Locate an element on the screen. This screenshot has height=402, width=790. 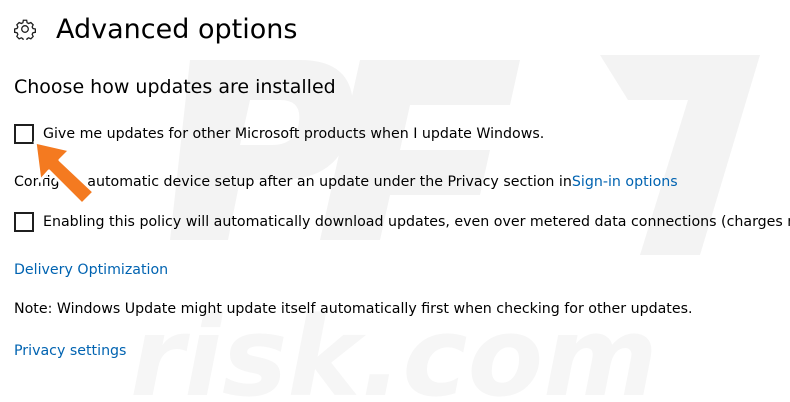
page-title: Advanced options is located at coordinates (177, 29).